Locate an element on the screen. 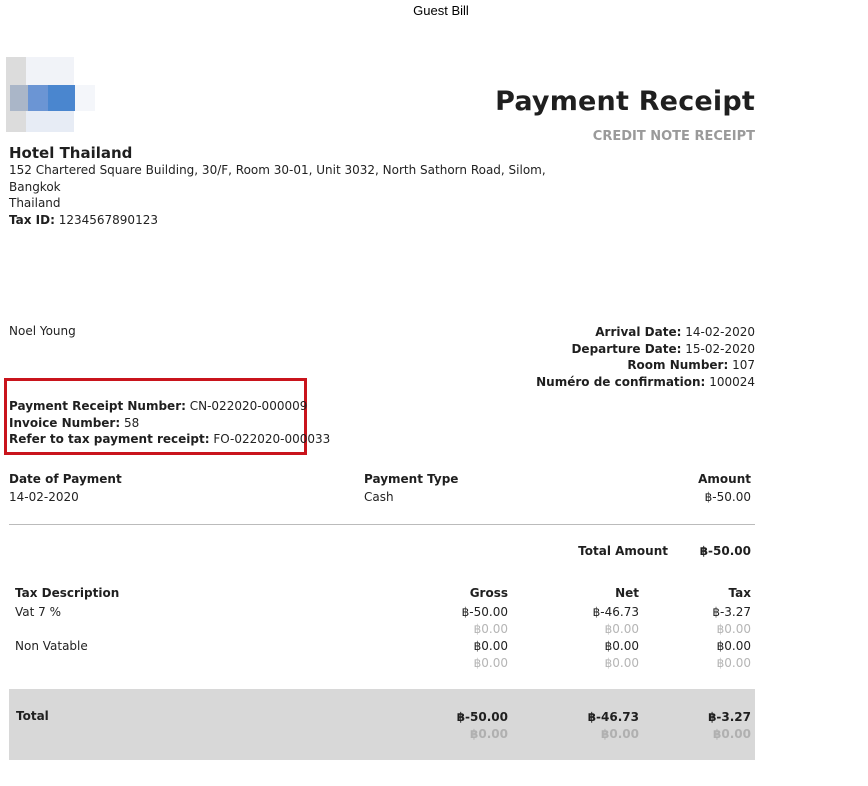 This screenshot has height=786, width=868. tax-total-gross: ฿-50.00 ฿0.00 is located at coordinates (482, 725).